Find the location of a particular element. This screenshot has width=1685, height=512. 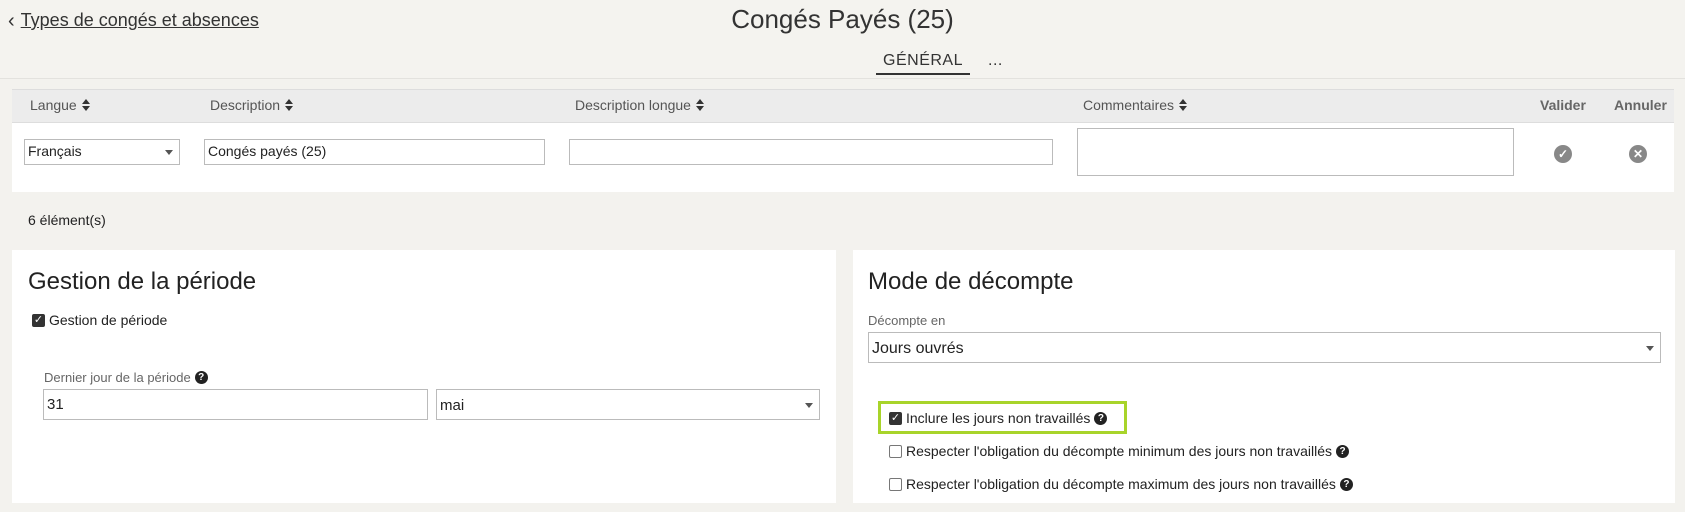

jour-input: 31 is located at coordinates (235, 404).